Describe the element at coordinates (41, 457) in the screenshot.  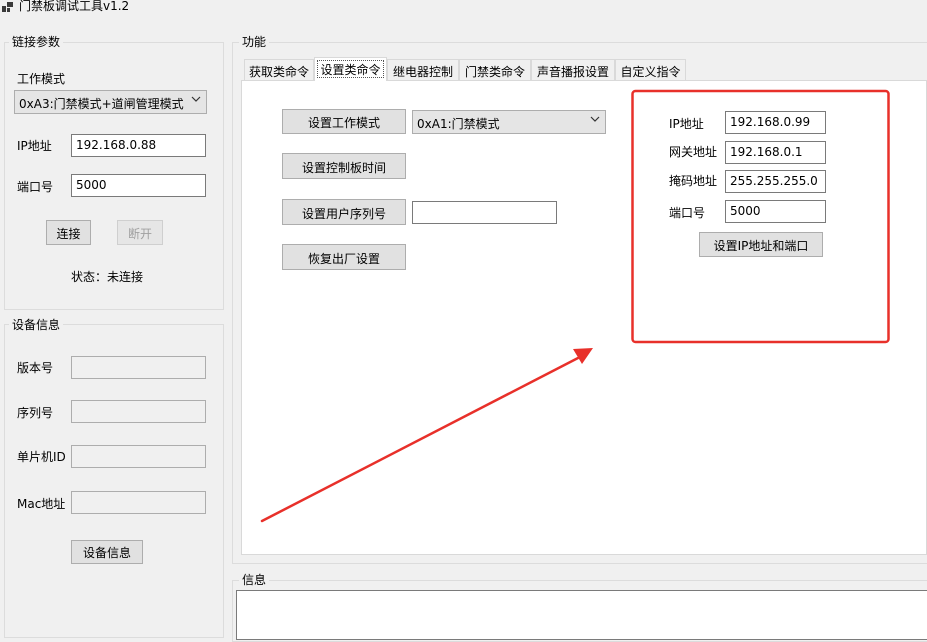
I see `mcu-id-label: 单片机ID` at that location.